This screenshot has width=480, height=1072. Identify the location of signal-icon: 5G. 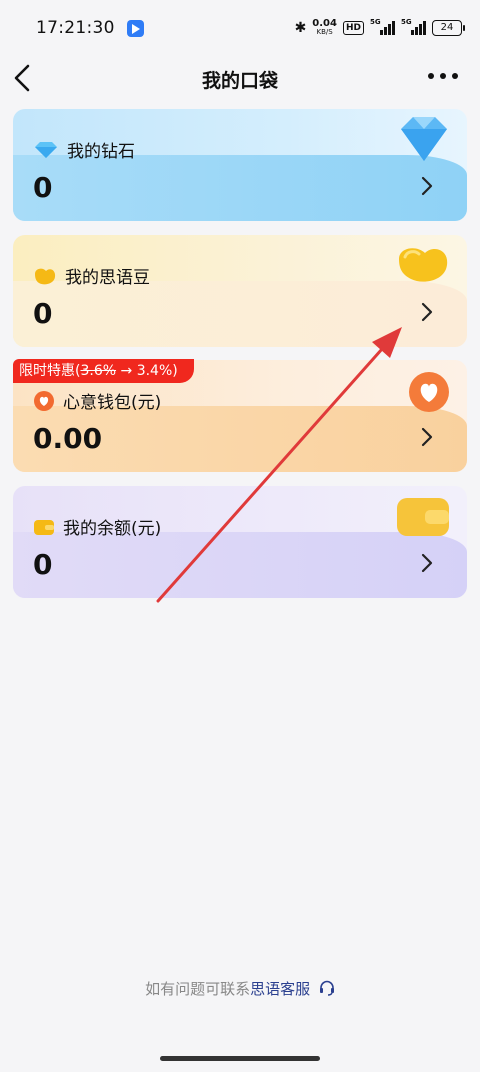
(382, 26).